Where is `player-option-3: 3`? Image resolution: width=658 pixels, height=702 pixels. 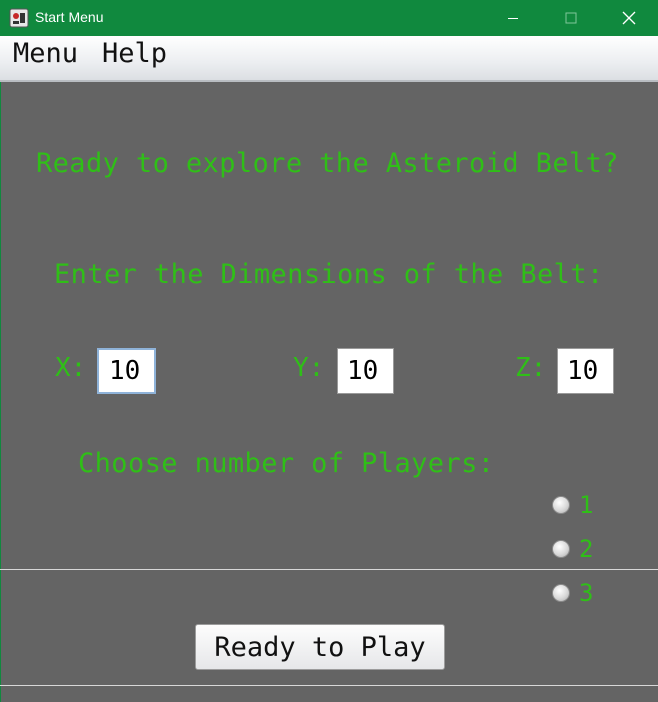 player-option-3: 3 is located at coordinates (572, 593).